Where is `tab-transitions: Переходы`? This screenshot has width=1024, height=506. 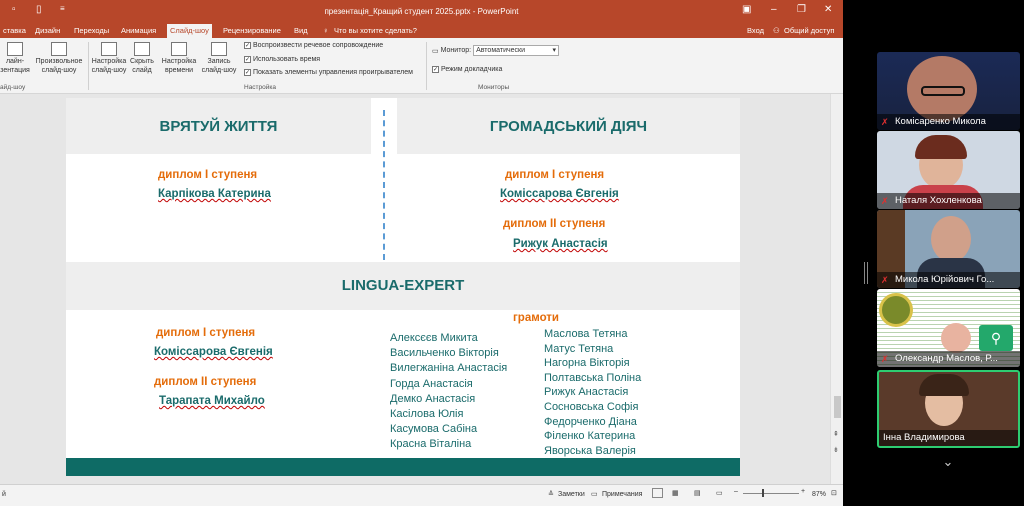
tab-transitions: Переходы is located at coordinates (91, 32).